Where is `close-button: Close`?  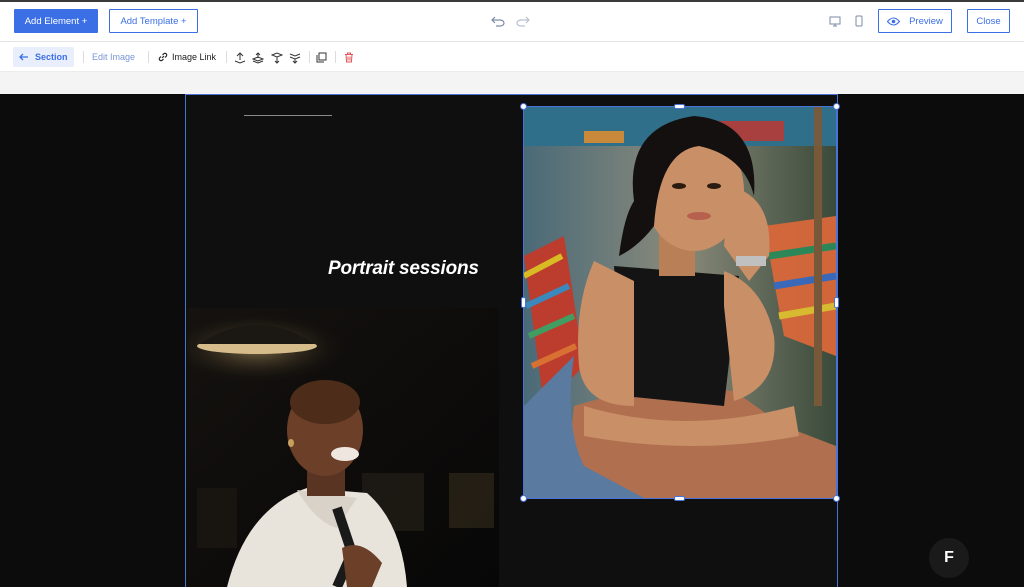
close-button: Close is located at coordinates (988, 21).